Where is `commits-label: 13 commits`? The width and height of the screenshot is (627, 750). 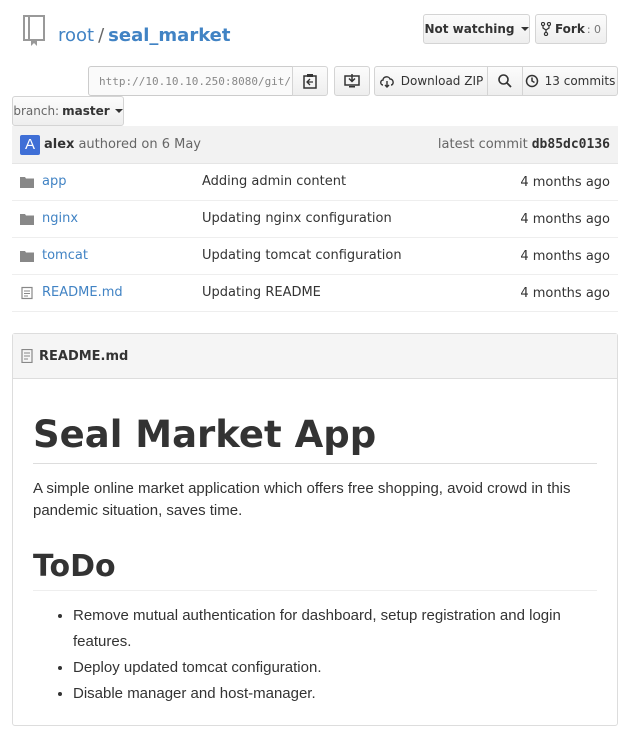
commits-label: 13 commits is located at coordinates (580, 81).